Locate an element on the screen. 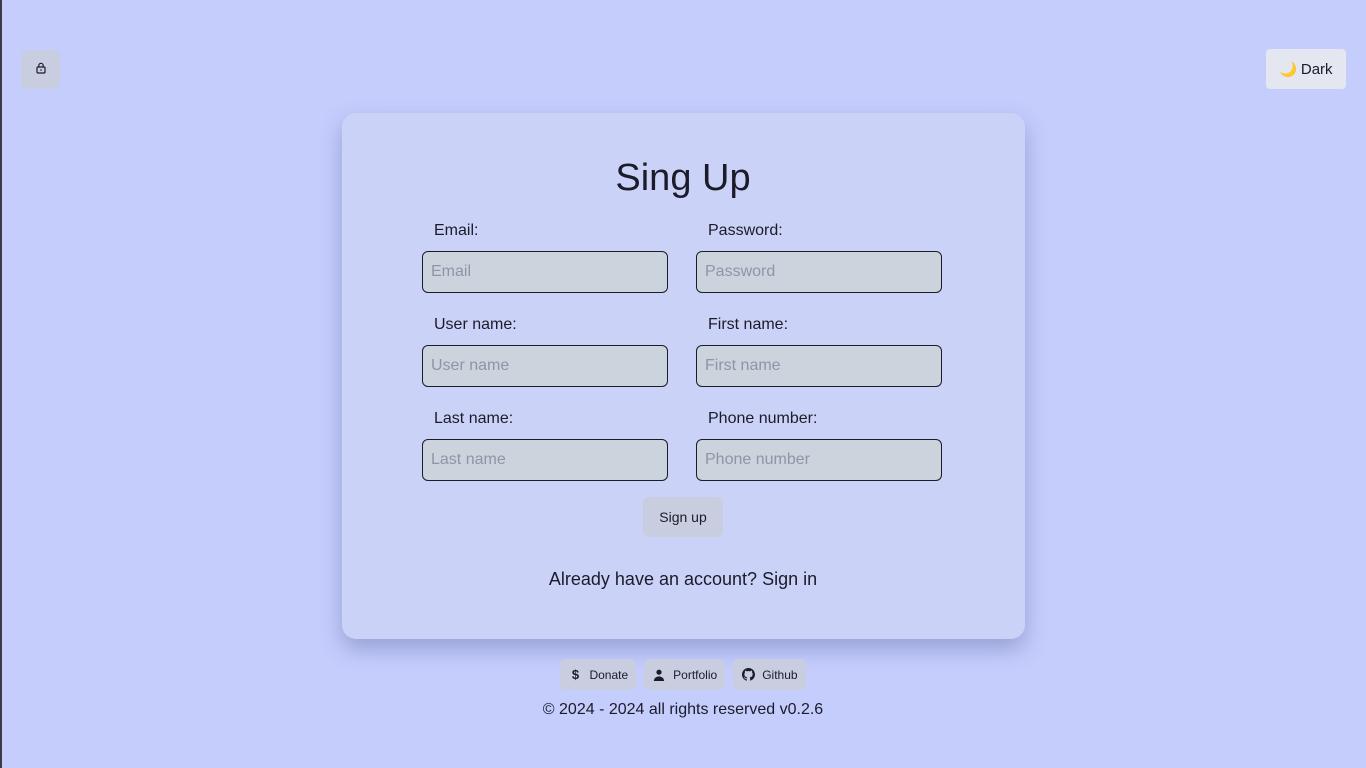 This screenshot has height=768, width=1366. github-button: Github is located at coordinates (769, 674).